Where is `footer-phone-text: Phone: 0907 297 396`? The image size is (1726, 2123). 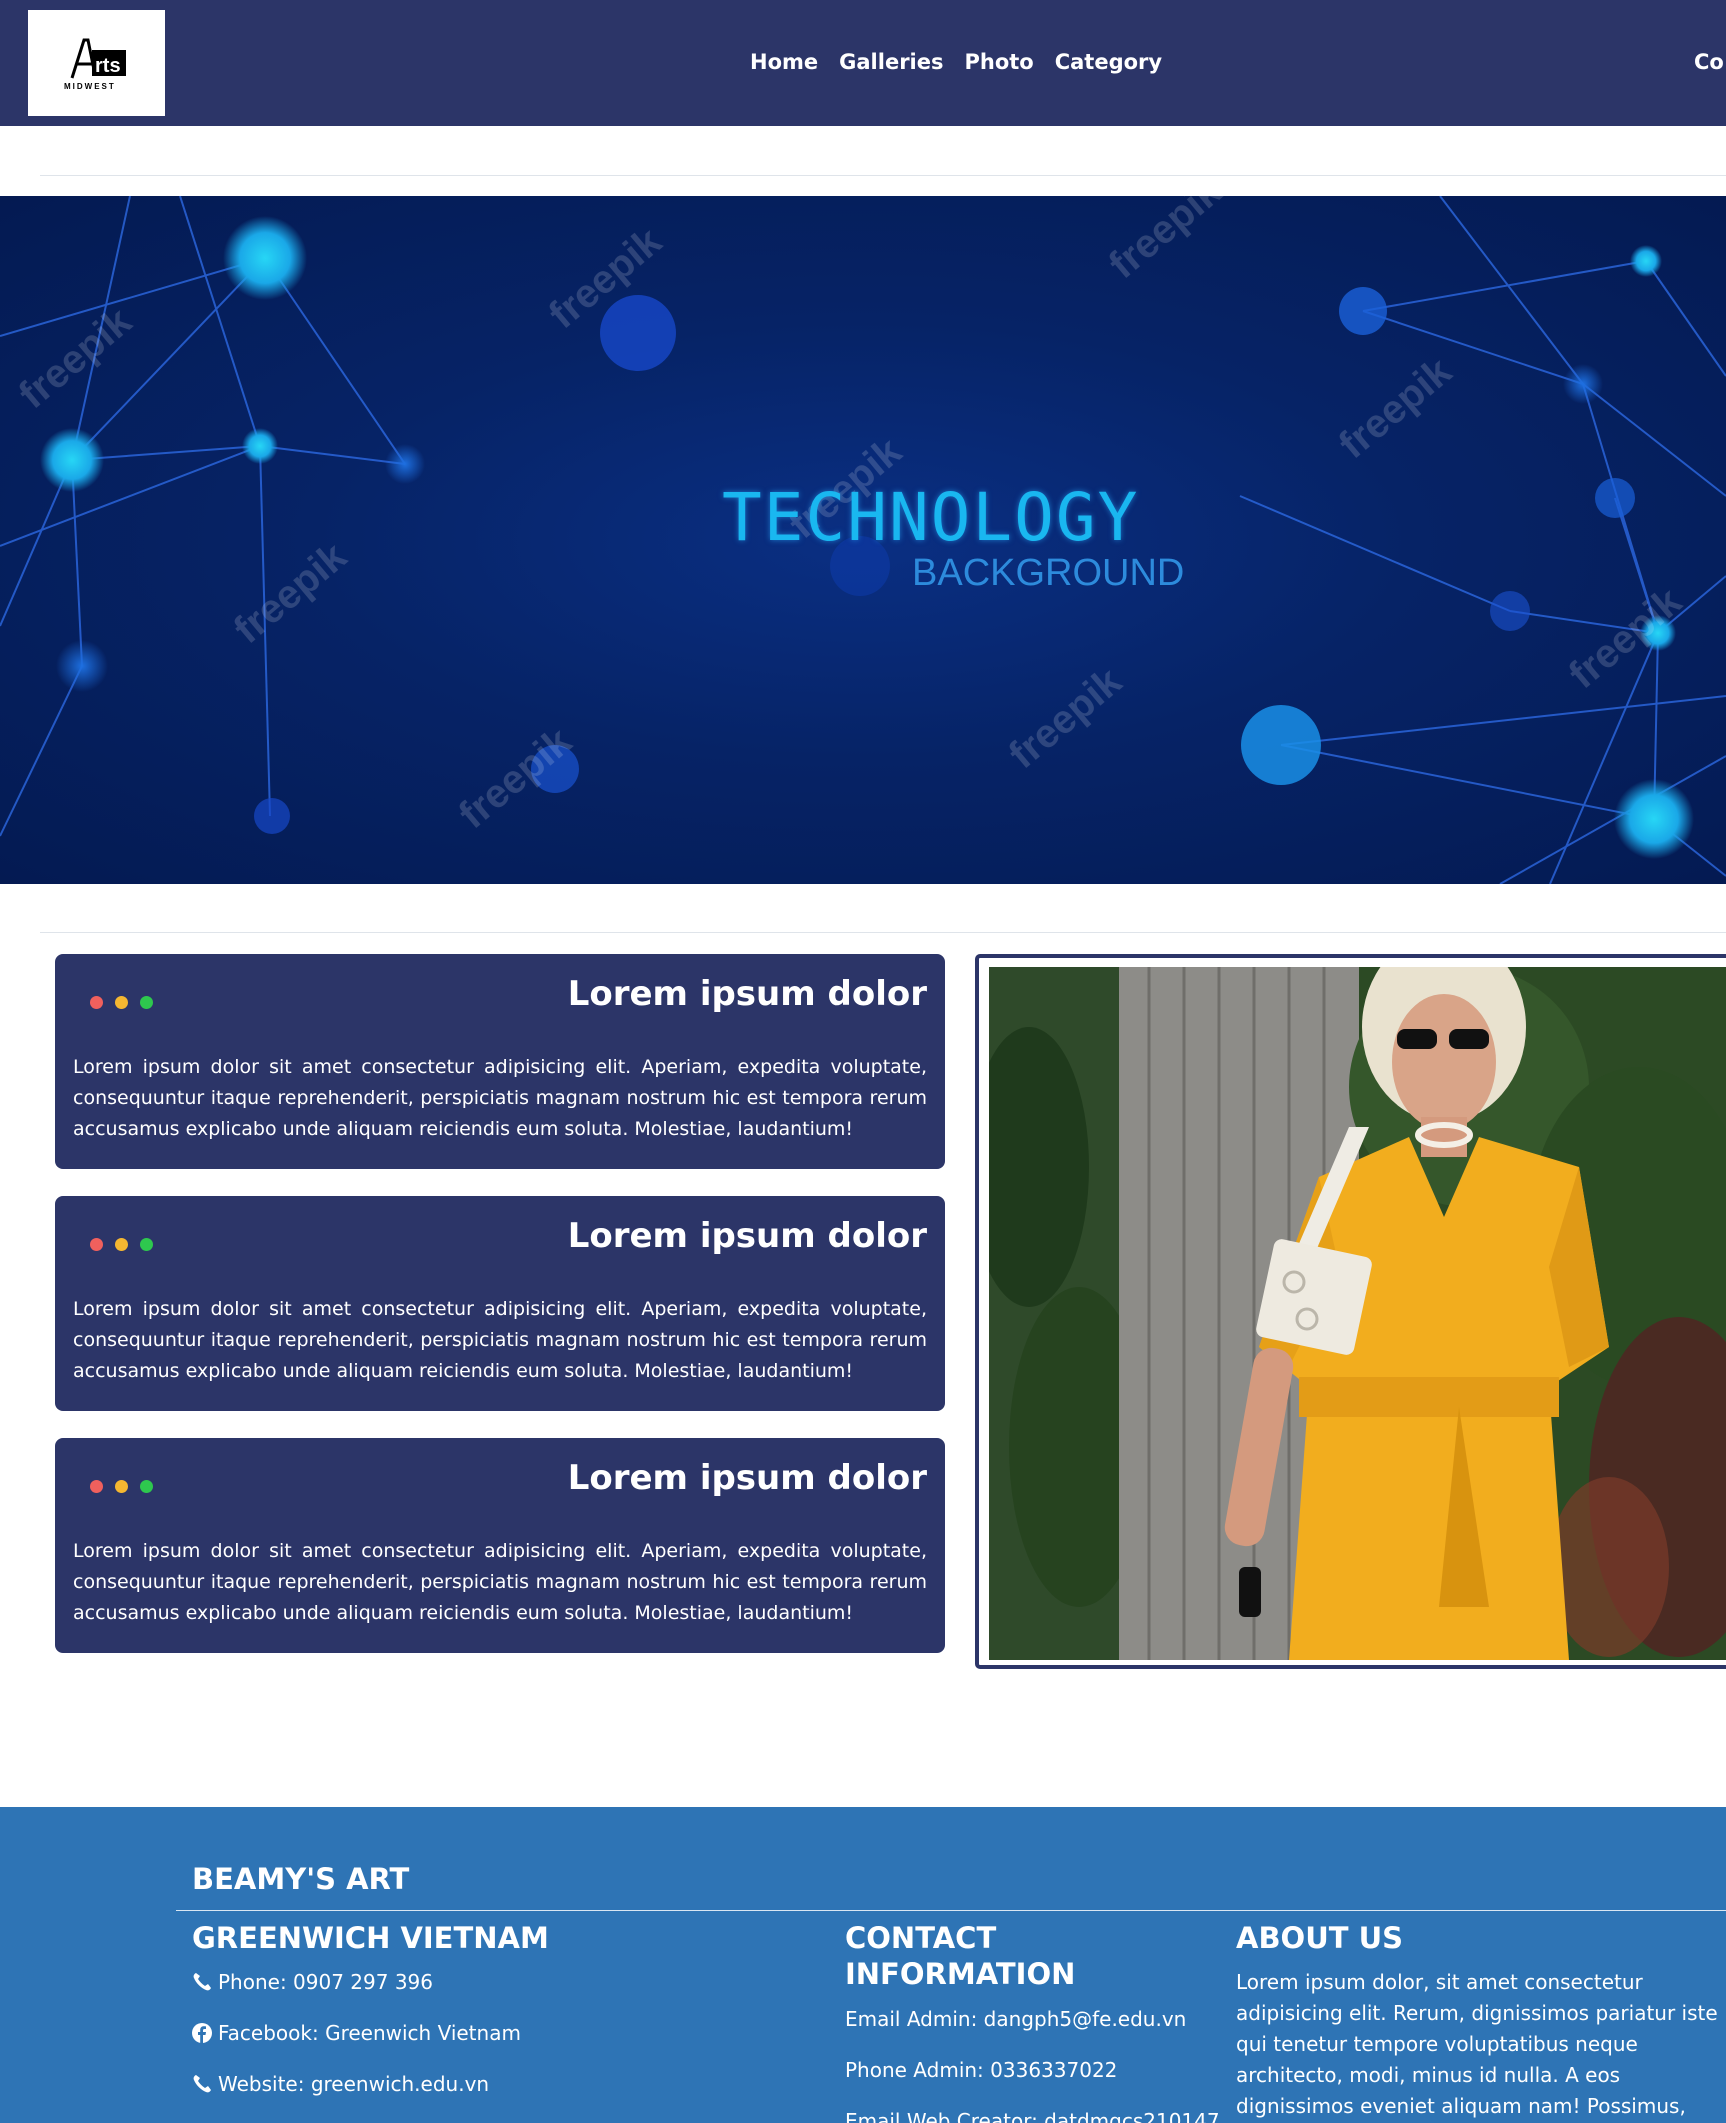
footer-phone-text: Phone: 0907 297 396 is located at coordinates (326, 1982).